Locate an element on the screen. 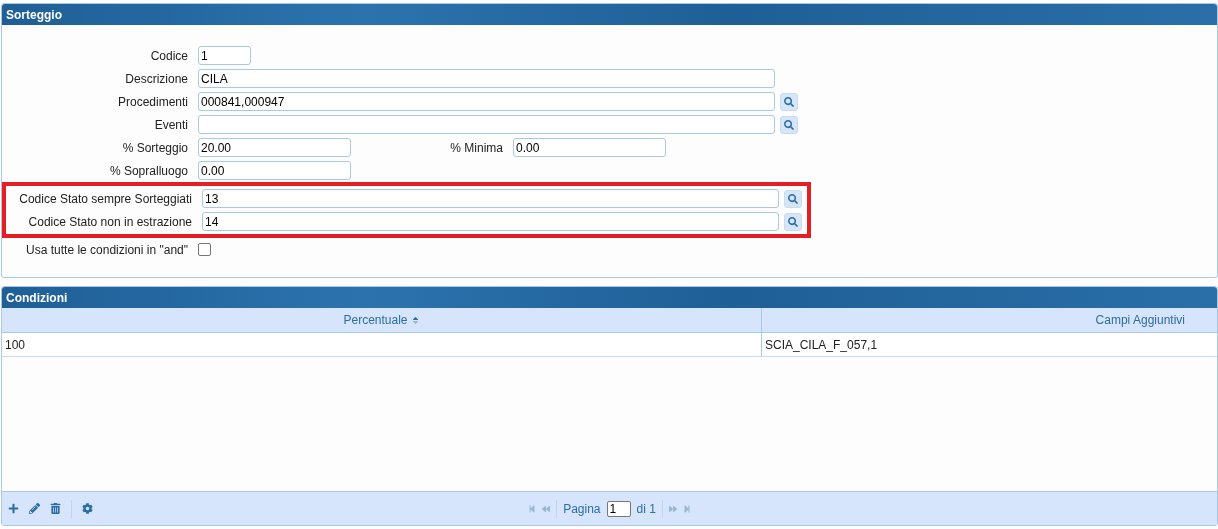 This screenshot has width=1218, height=529. edit-button is located at coordinates (34, 508).